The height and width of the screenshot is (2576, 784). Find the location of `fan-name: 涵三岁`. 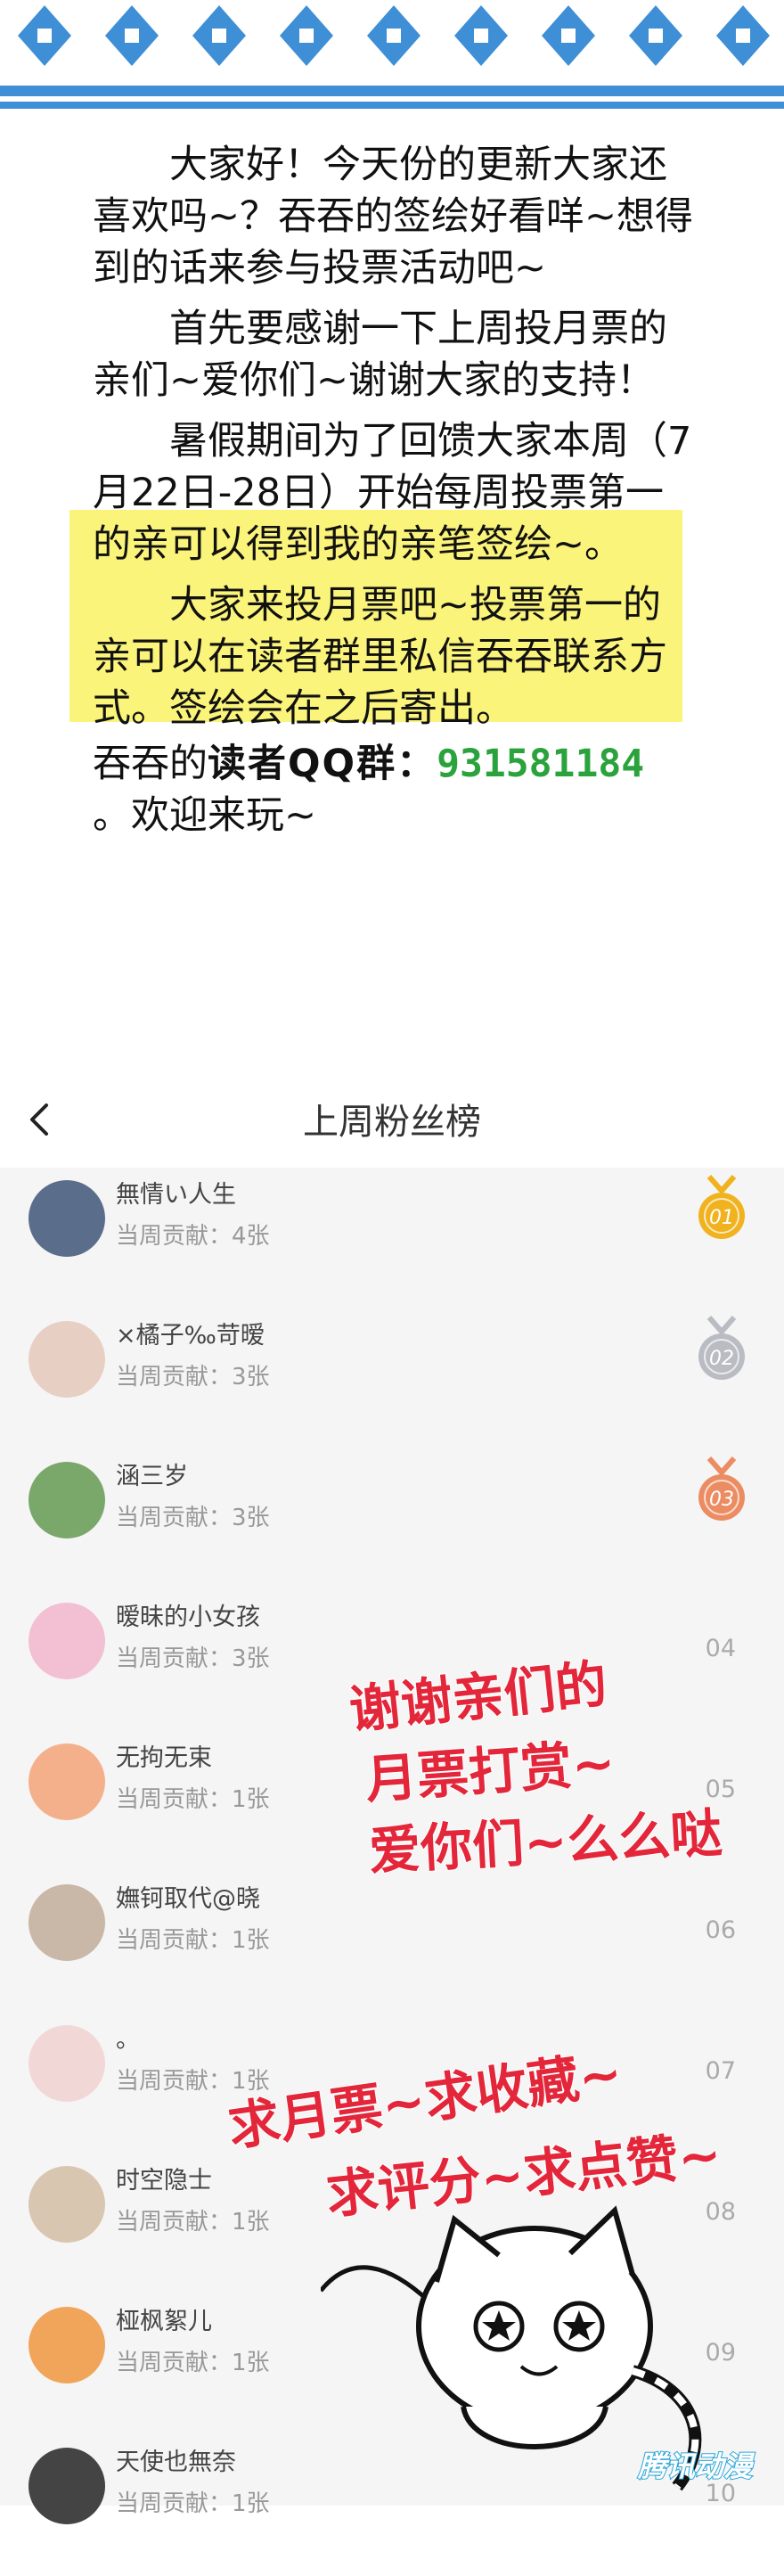

fan-name: 涵三岁 is located at coordinates (152, 1477).